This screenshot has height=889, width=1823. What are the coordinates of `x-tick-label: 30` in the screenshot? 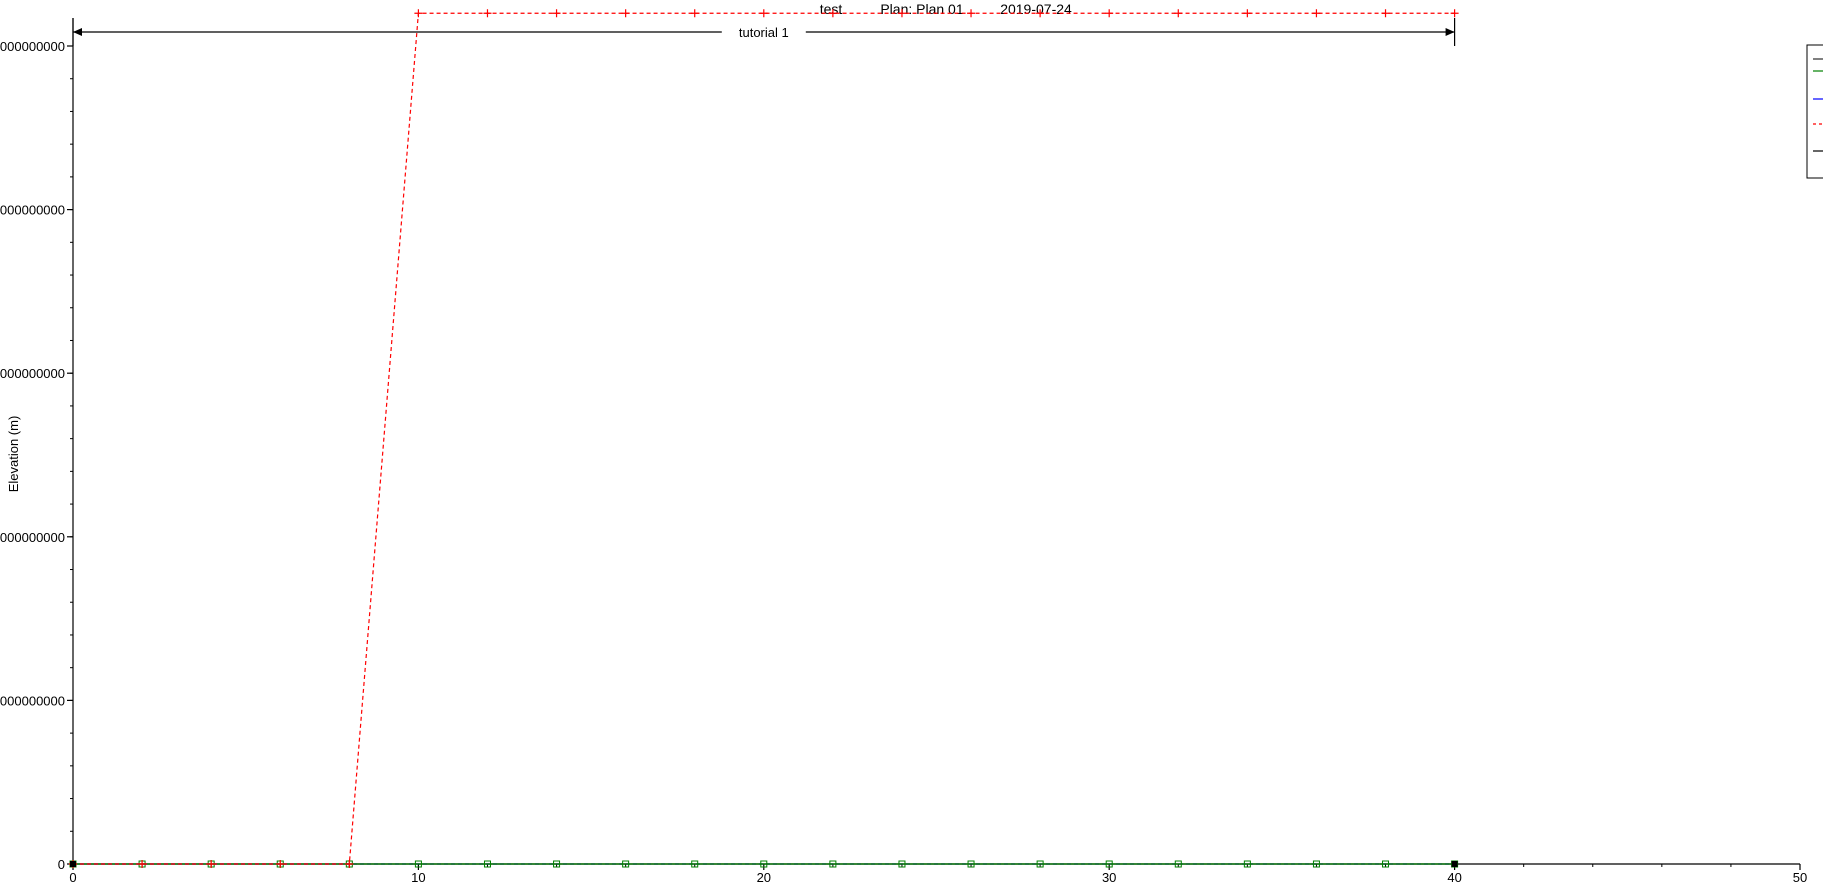 It's located at (1109, 877).